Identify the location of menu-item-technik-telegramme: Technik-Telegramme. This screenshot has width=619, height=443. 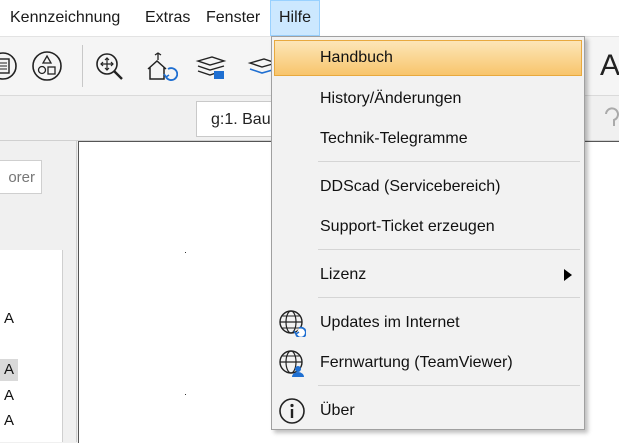
(428, 139).